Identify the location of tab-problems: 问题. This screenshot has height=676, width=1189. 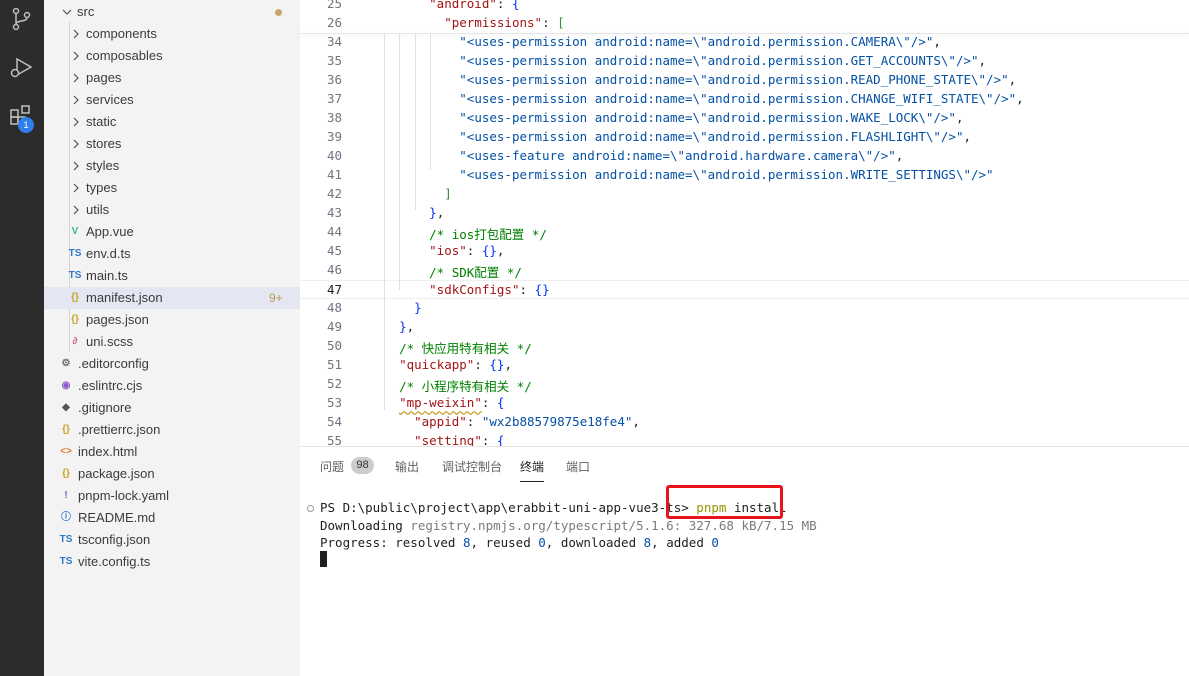
(332, 466).